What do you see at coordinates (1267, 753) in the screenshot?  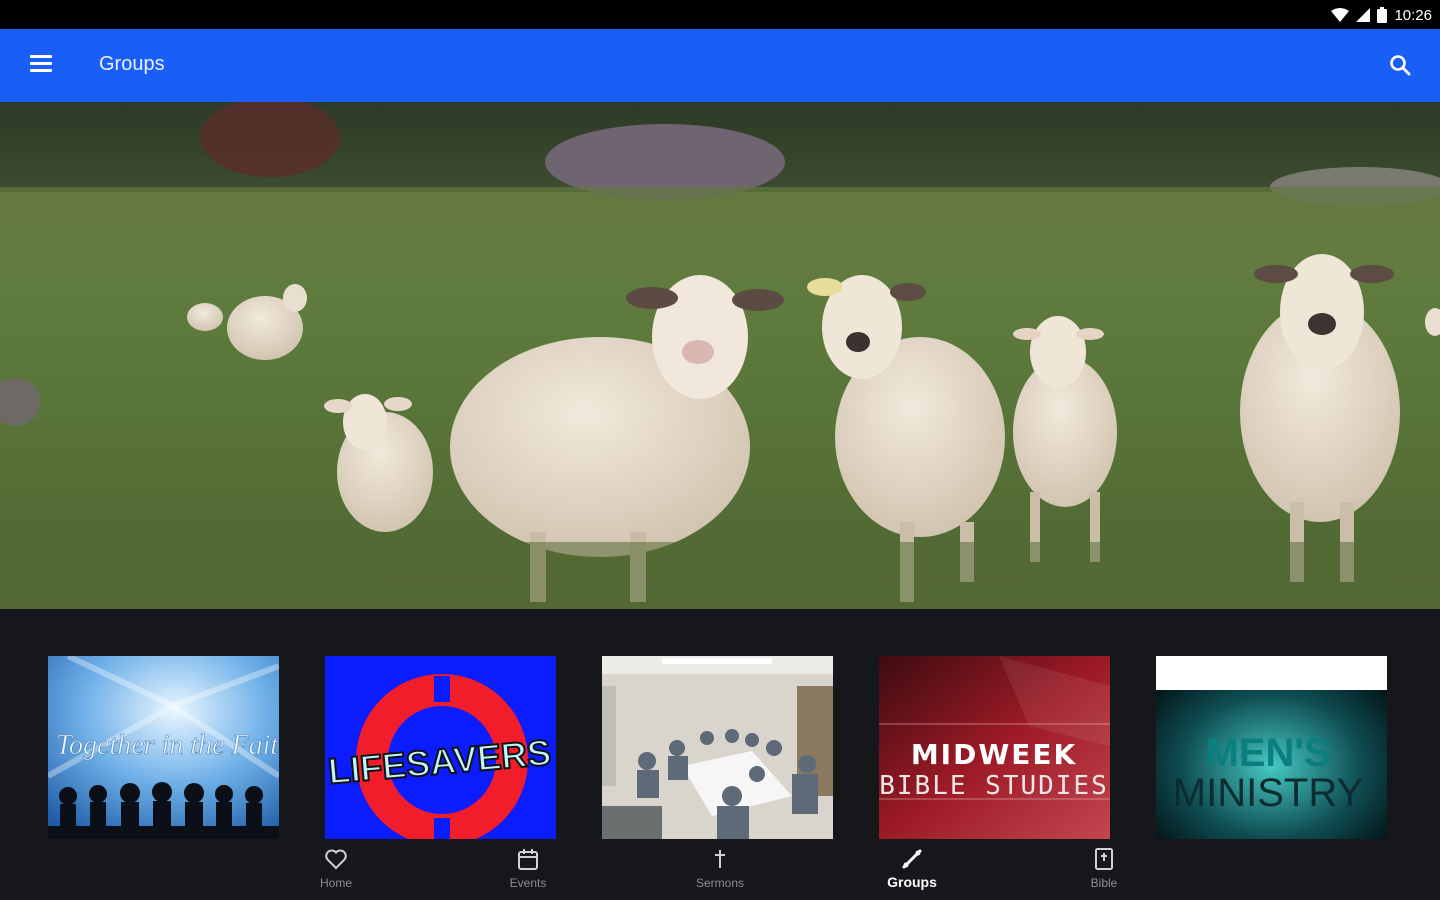 I see `mens-text: MEN'S` at bounding box center [1267, 753].